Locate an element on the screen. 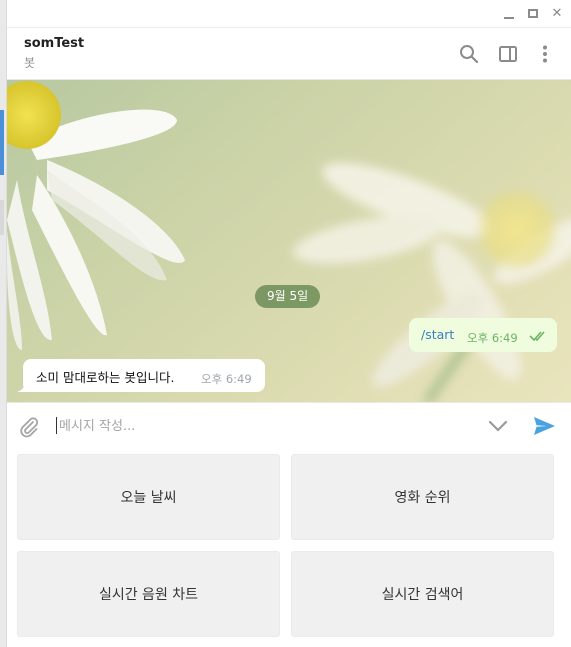 Image resolution: width=571 pixels, height=647 pixels. close-button: ✕ is located at coordinates (557, 14).